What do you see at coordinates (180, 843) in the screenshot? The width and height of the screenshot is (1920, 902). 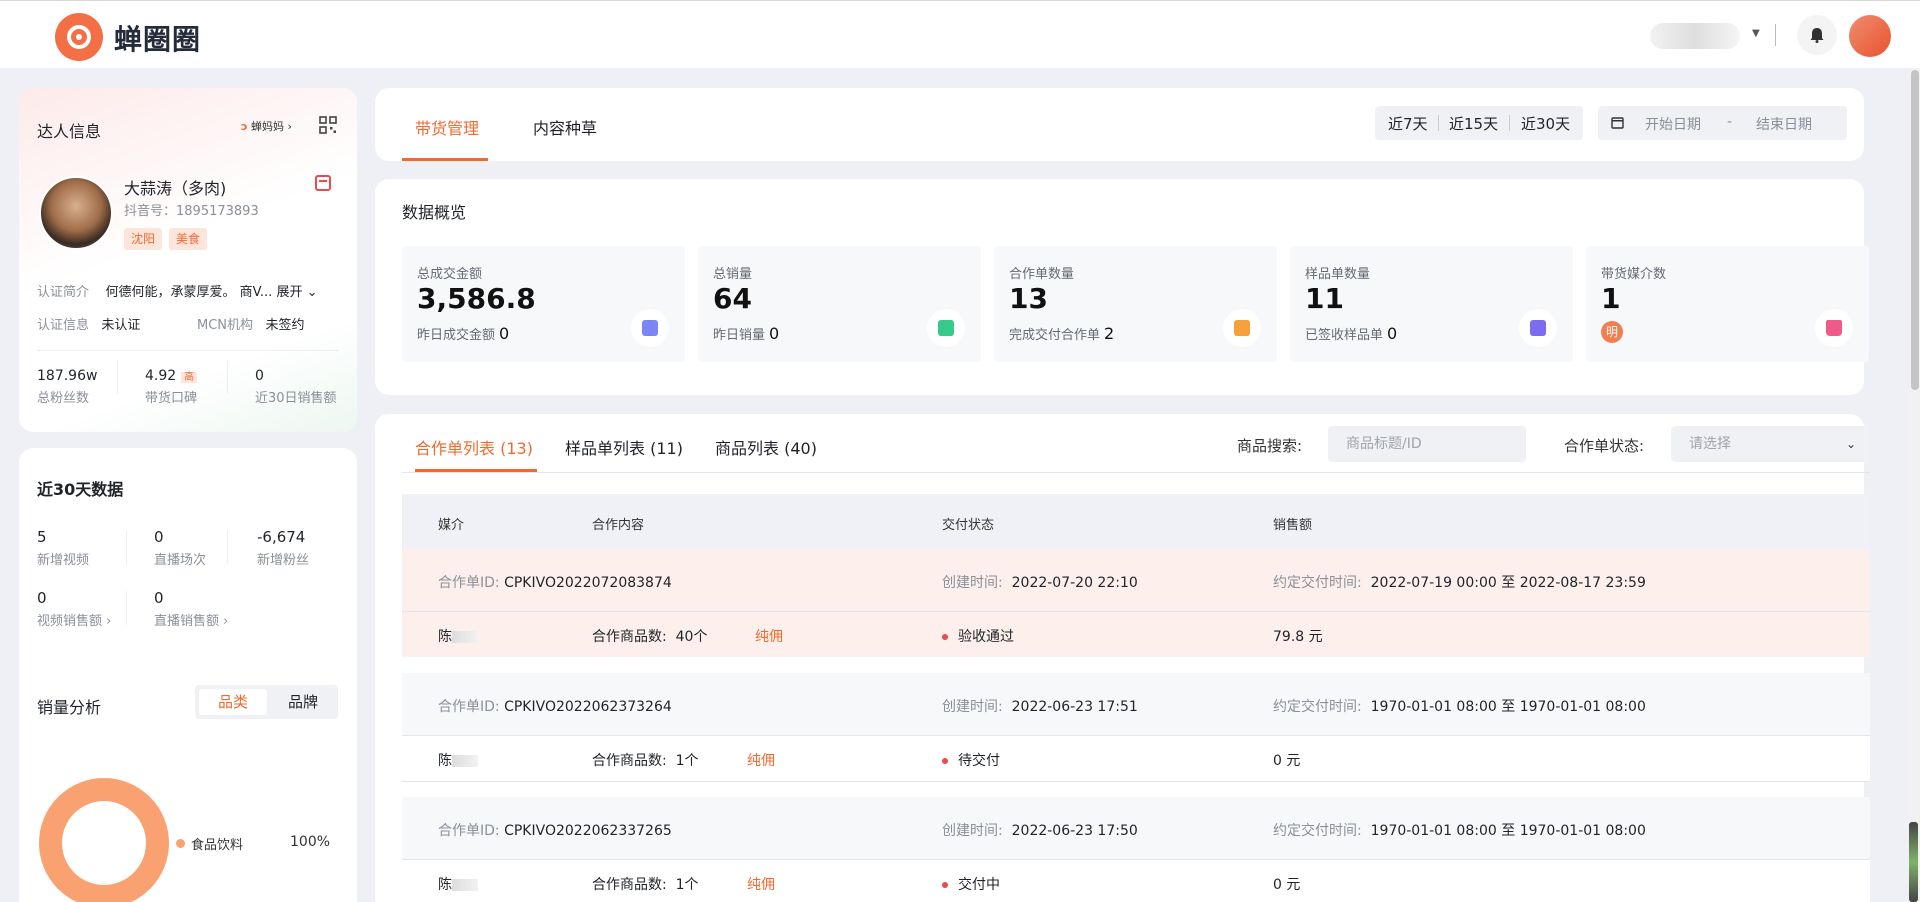 I see `legend-dot` at bounding box center [180, 843].